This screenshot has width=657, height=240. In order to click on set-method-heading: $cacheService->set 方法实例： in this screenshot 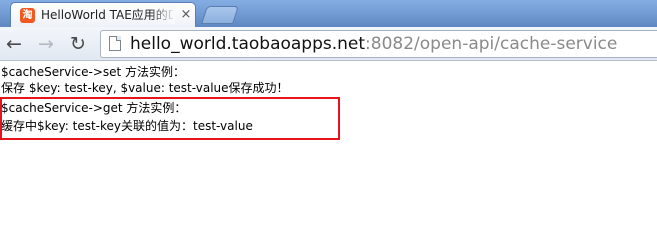, I will do `click(93, 72)`.